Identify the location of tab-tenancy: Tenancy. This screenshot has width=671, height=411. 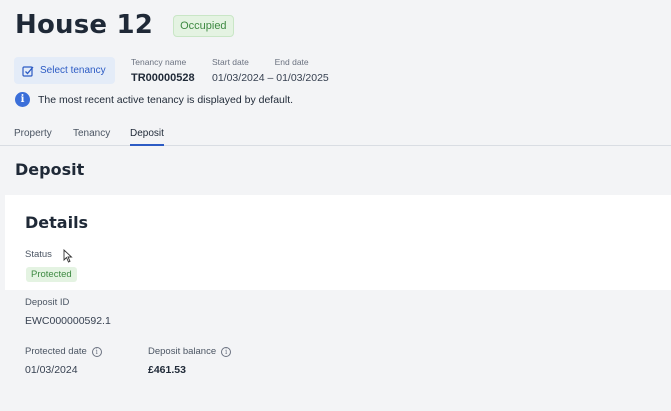
(91, 136).